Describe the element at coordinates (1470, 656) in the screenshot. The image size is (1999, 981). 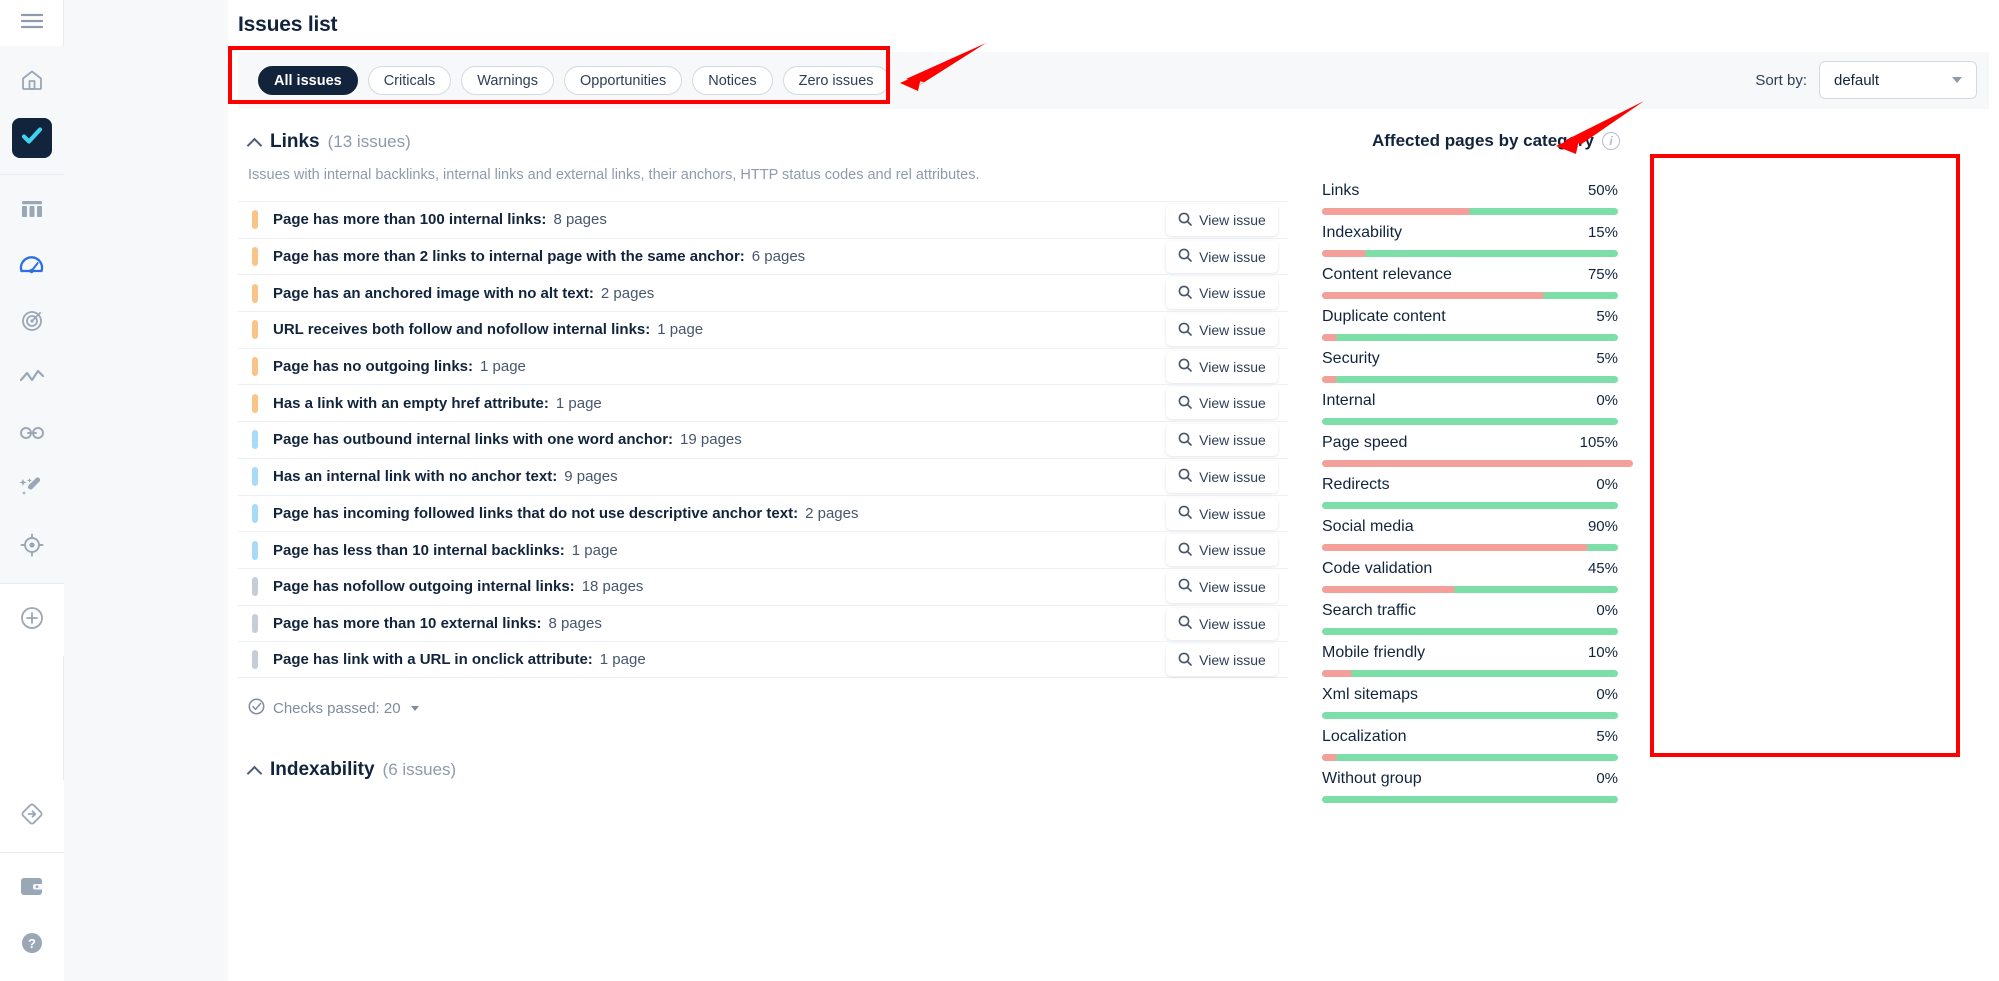
I see `category-row: Mobile friendly 10%` at that location.